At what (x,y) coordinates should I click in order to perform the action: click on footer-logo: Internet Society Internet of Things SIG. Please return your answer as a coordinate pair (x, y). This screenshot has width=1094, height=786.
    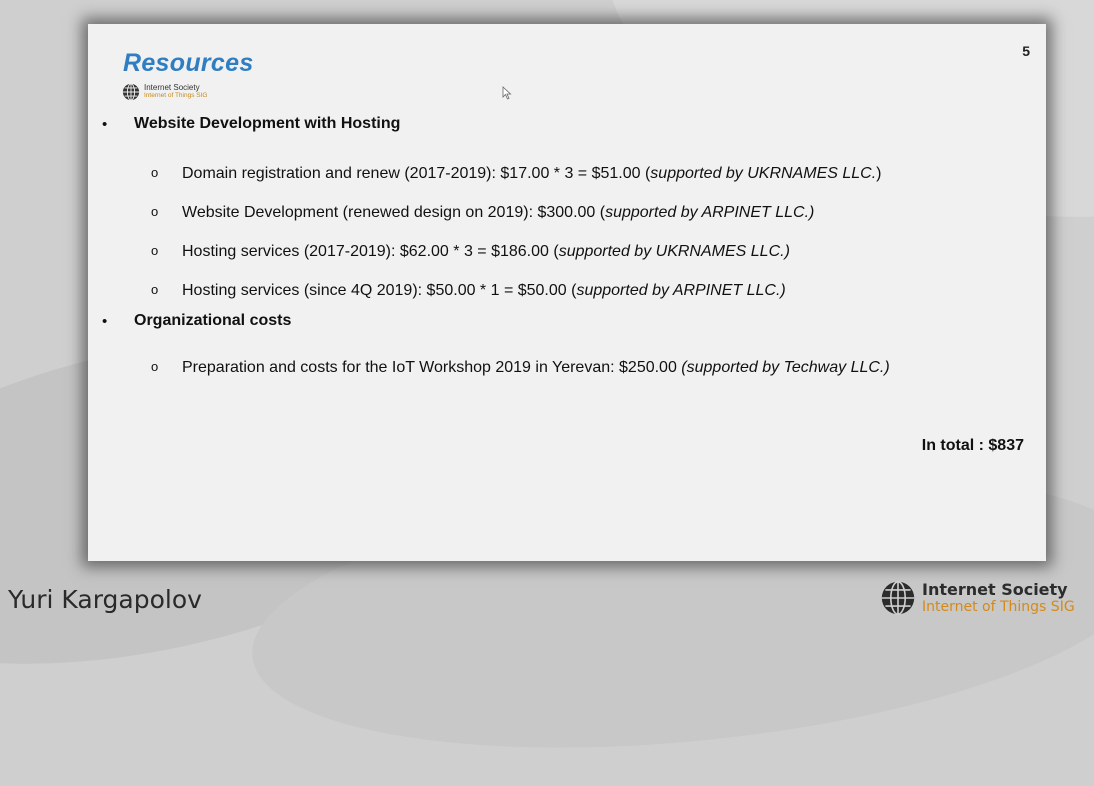
    Looking at the image, I should click on (977, 598).